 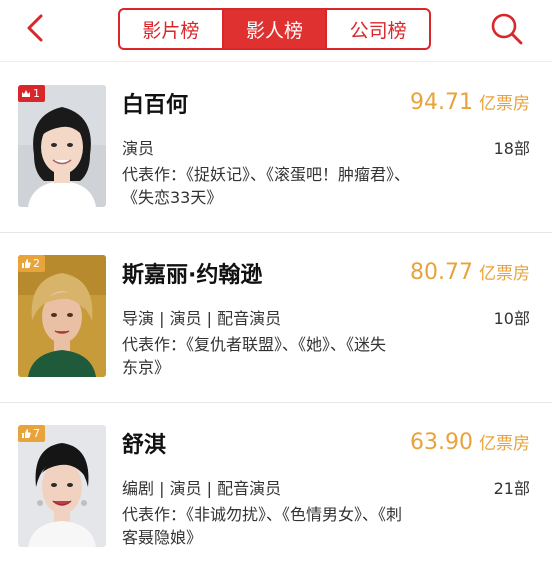 I want to click on chevron-left-icon, so click(x=35, y=28).